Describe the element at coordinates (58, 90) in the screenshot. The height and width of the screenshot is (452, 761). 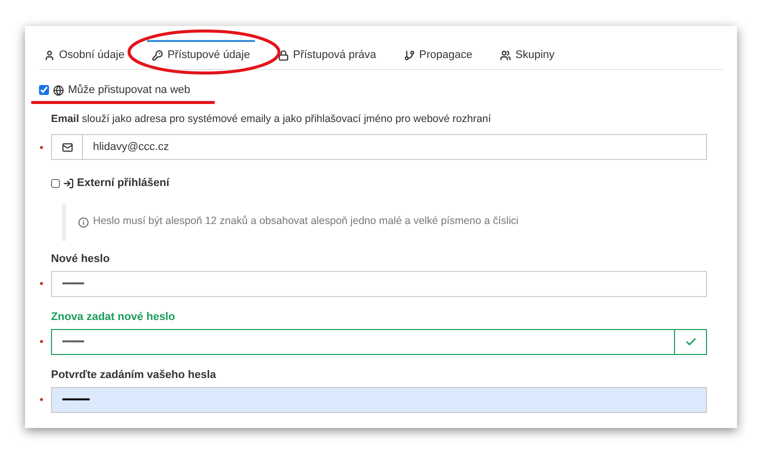
I see `globe-icon` at that location.